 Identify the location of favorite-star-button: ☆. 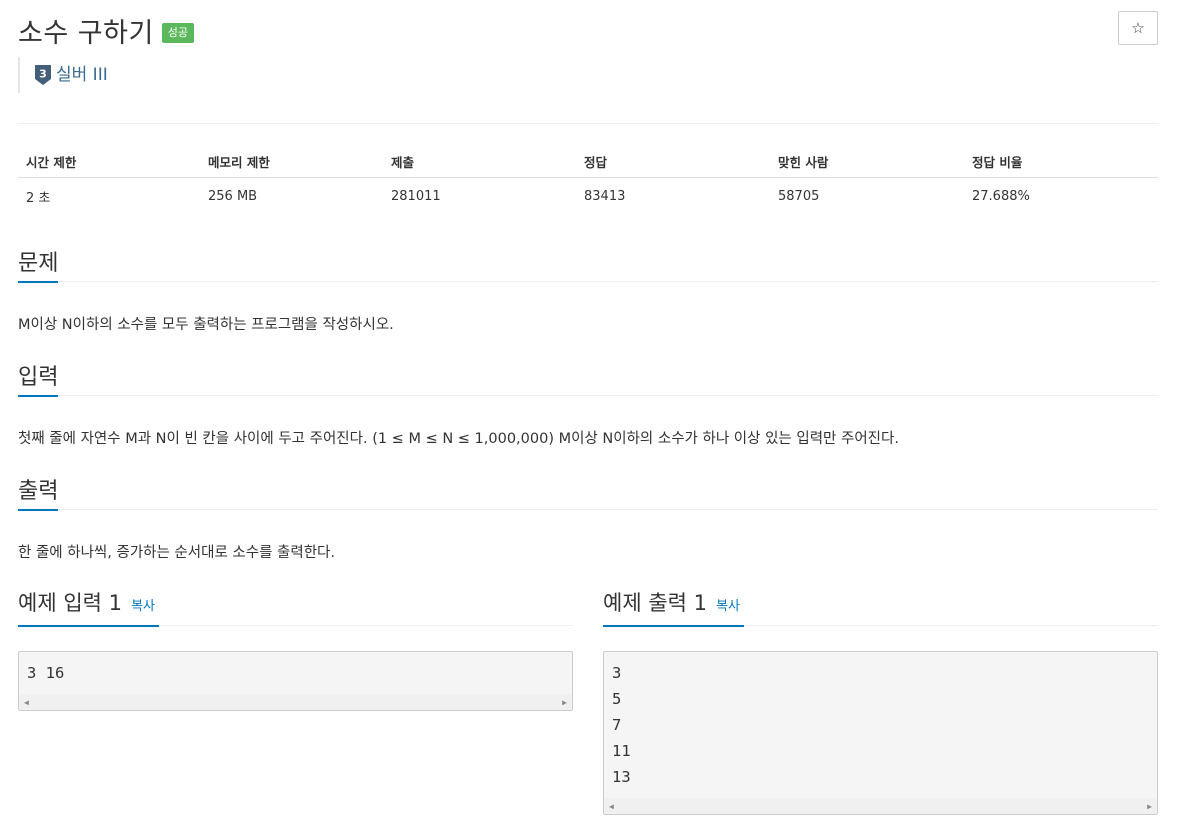
(1138, 28).